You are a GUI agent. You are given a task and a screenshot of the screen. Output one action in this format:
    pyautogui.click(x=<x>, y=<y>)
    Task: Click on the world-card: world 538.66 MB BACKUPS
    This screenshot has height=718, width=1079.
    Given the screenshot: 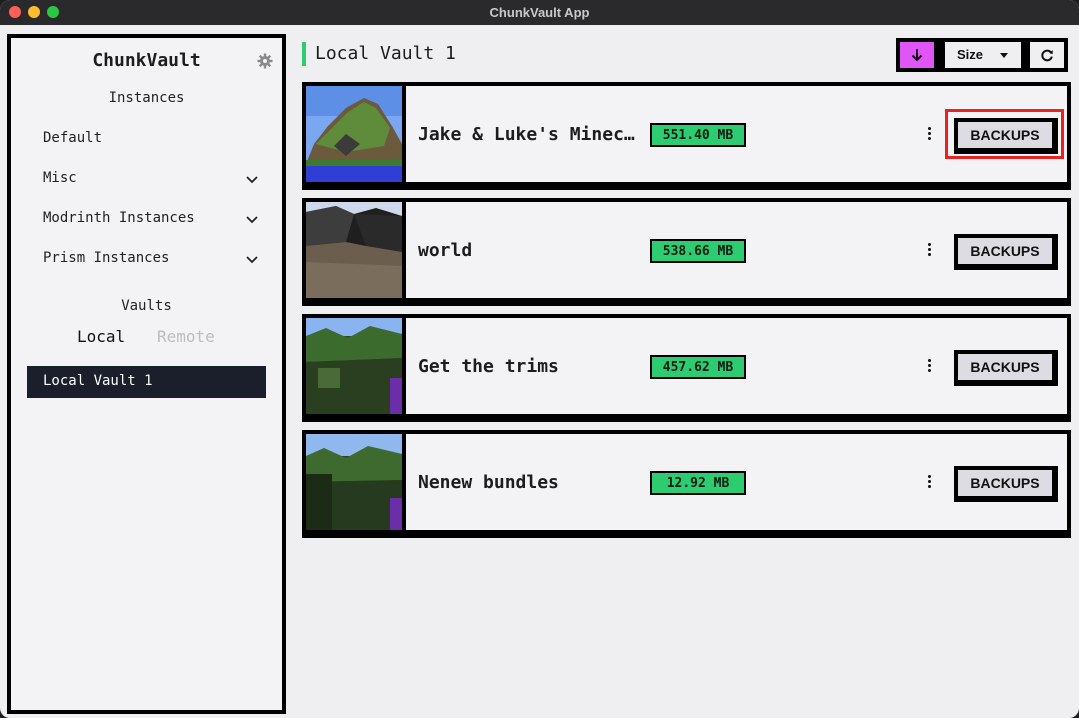 What is the action you would take?
    pyautogui.click(x=686, y=252)
    